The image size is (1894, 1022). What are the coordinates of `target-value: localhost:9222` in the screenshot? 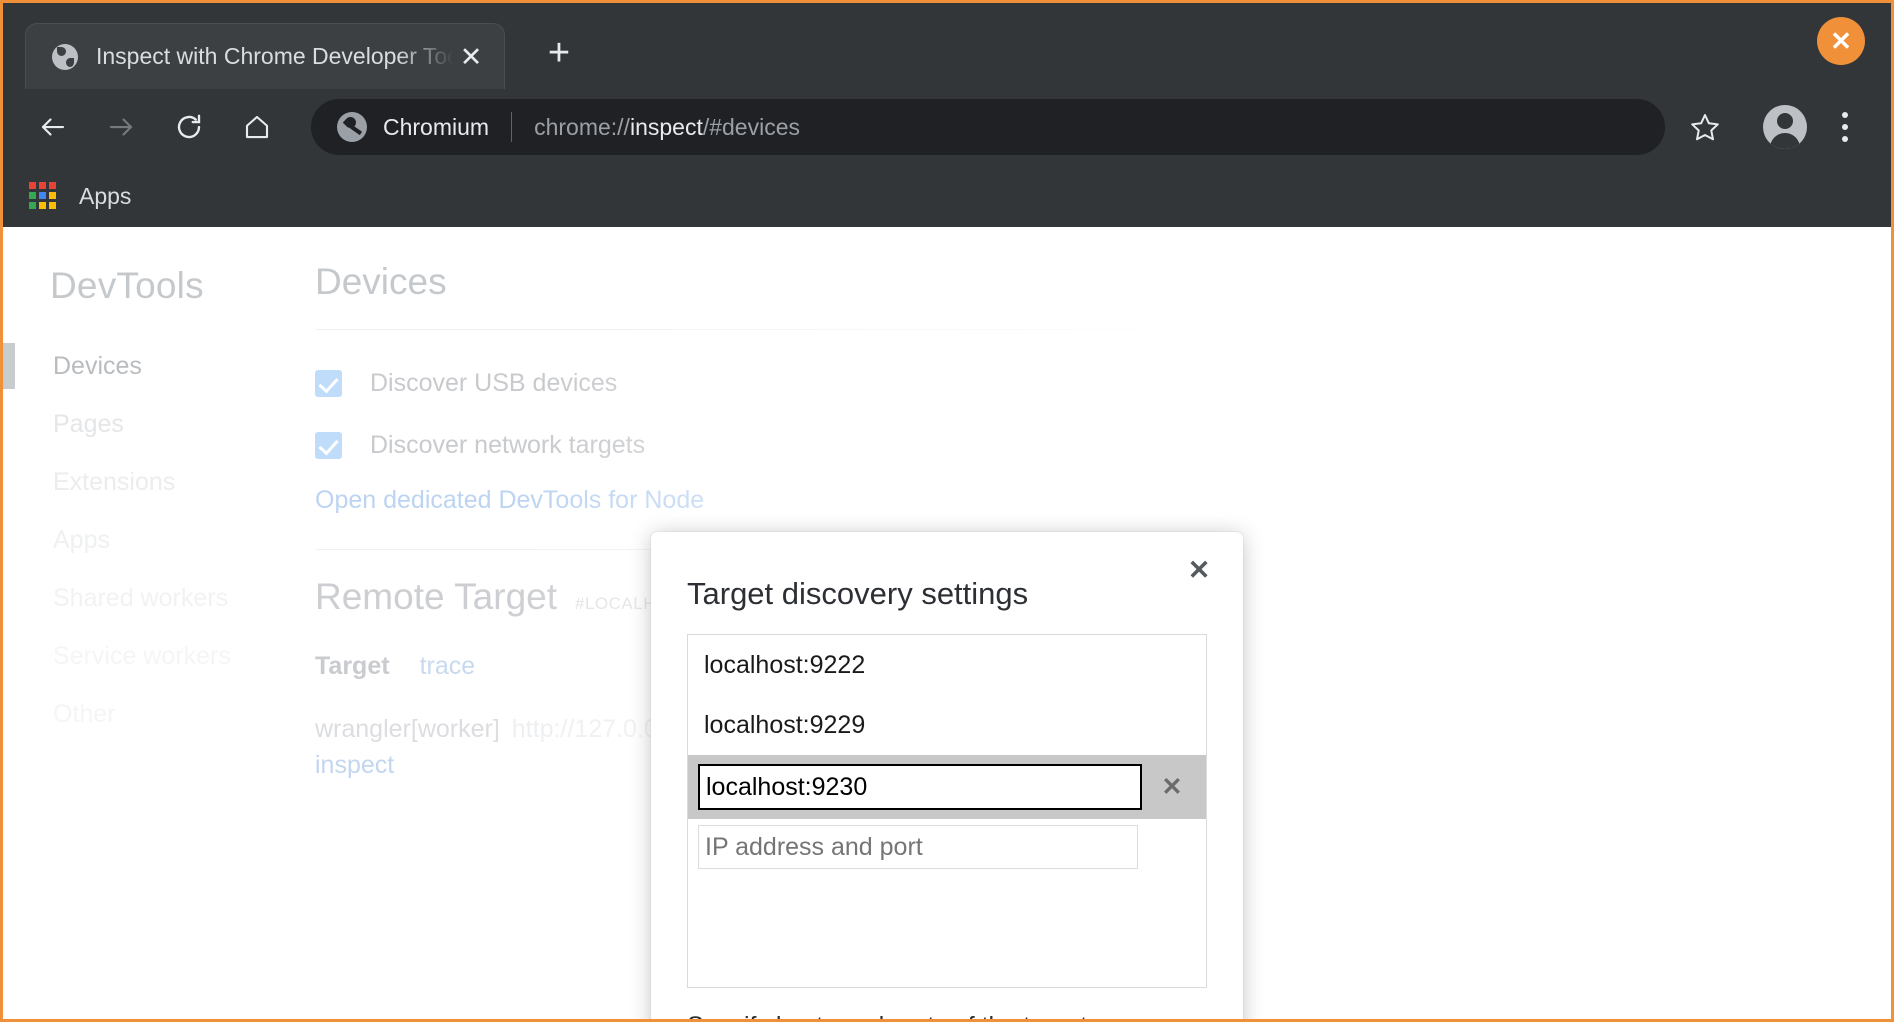 It's located at (785, 664).